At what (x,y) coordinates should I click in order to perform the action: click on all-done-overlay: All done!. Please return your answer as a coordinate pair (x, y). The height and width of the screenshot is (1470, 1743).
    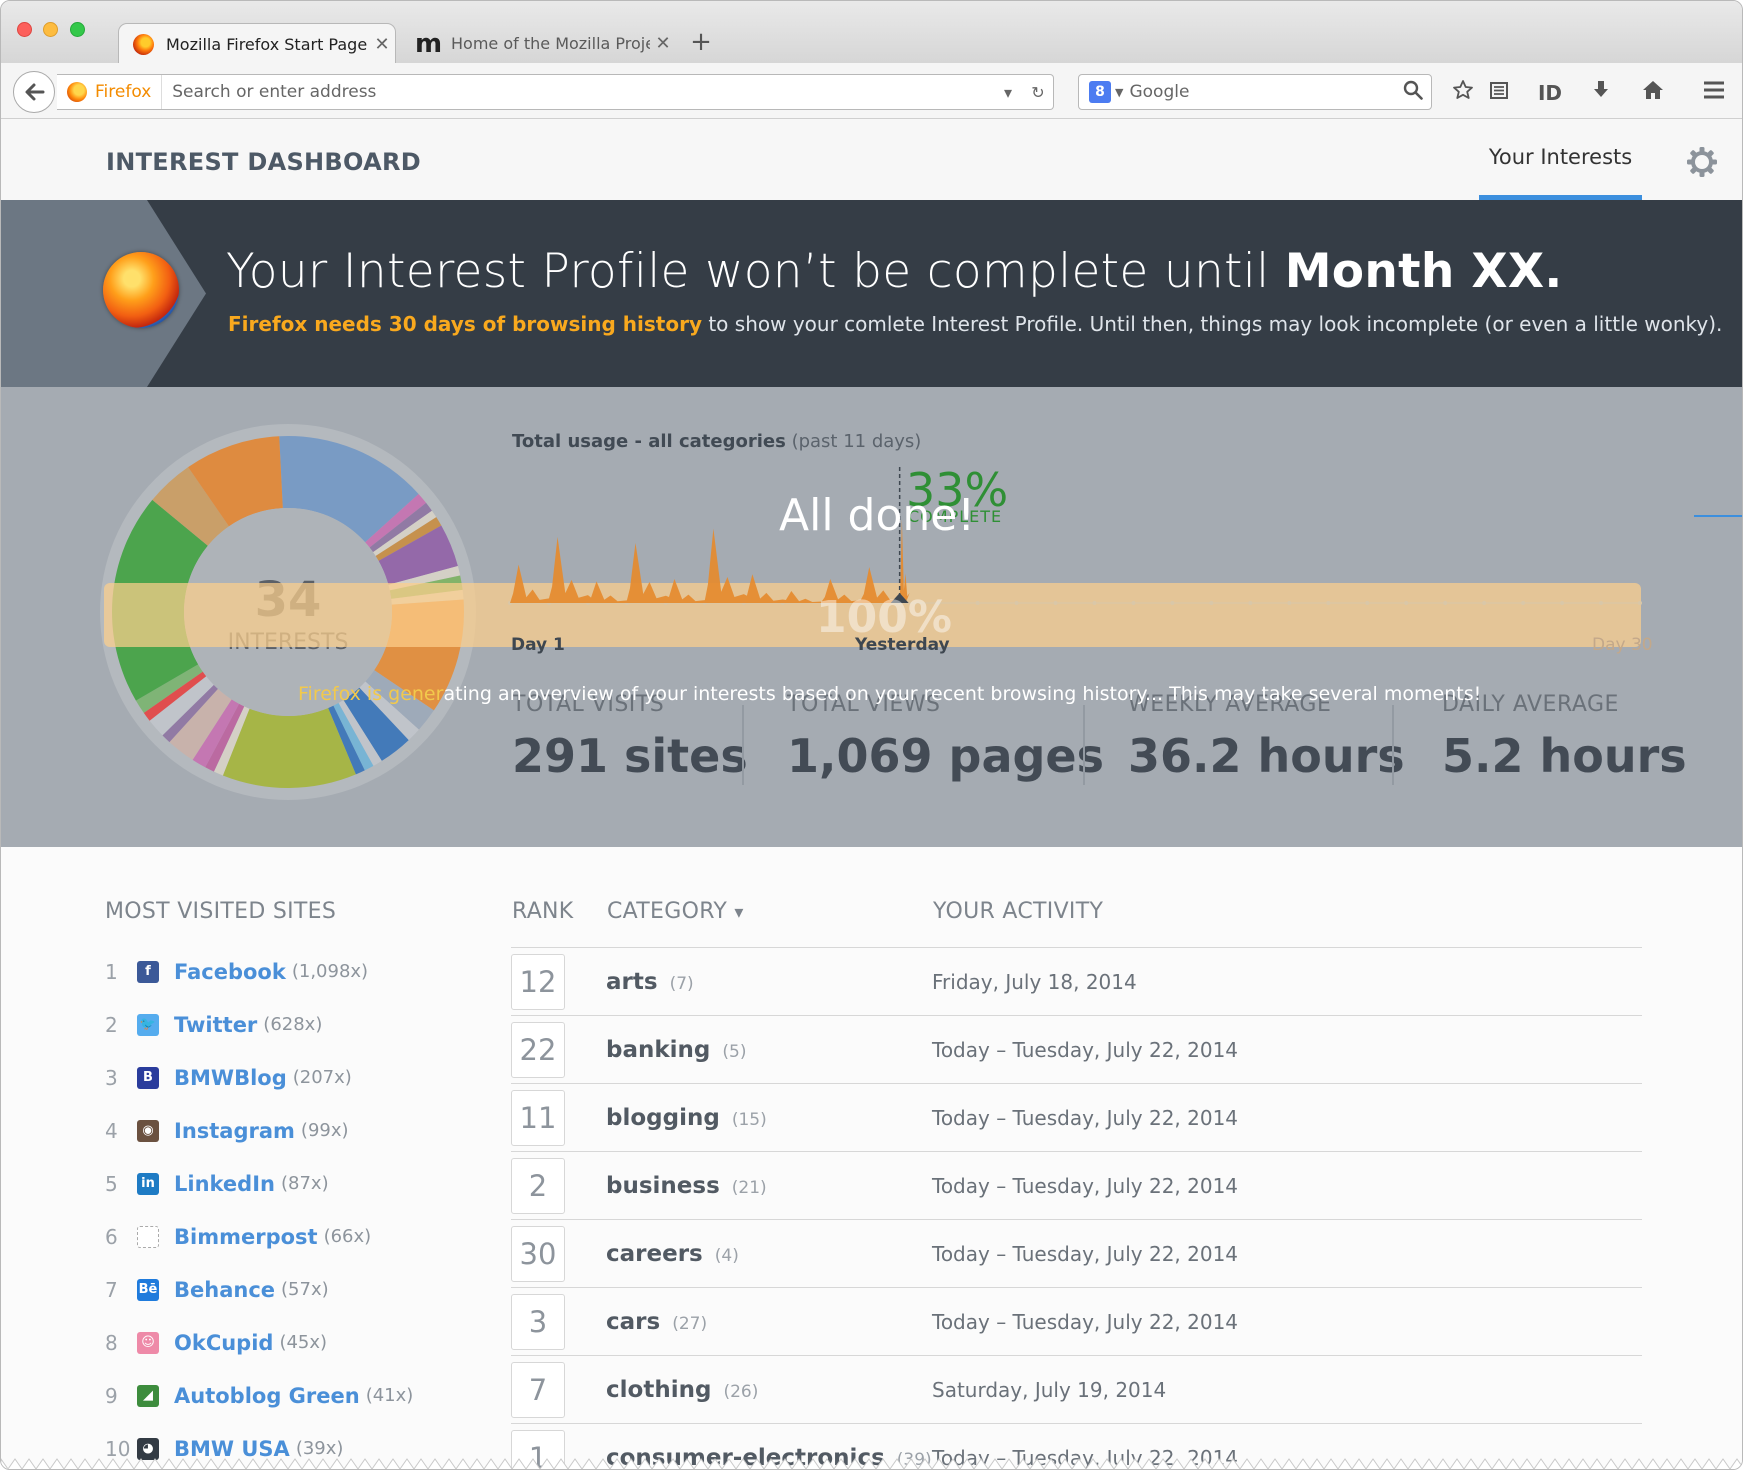
    Looking at the image, I should click on (877, 515).